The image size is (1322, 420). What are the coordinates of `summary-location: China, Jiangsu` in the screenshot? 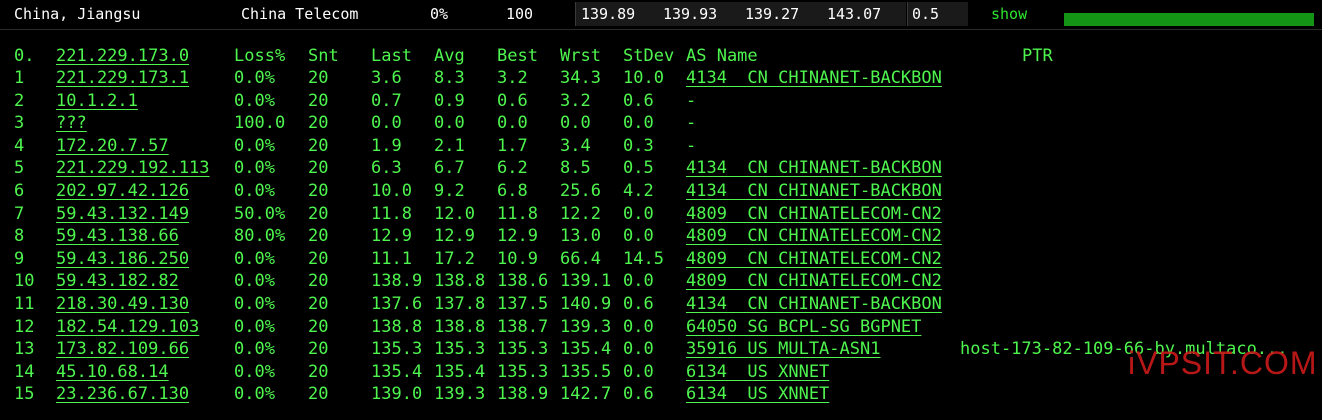 It's located at (77, 14).